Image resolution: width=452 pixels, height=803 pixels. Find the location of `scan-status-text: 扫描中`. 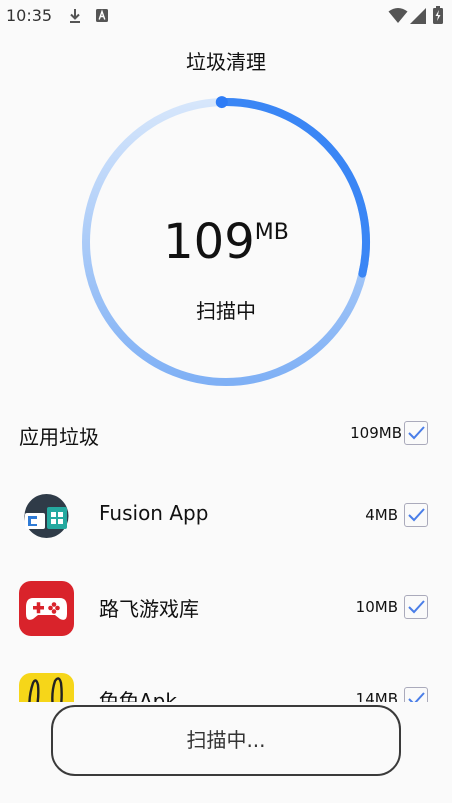

scan-status-text: 扫描中 is located at coordinates (226, 311).